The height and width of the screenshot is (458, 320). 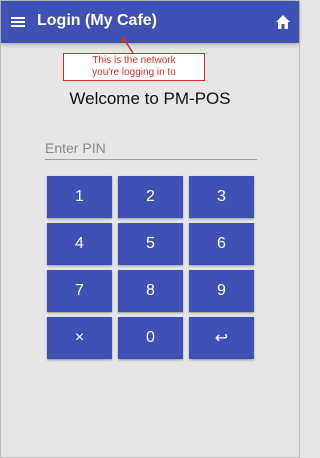 I want to click on network-callout: This is the network you're logging in to, so click(x=134, y=67).